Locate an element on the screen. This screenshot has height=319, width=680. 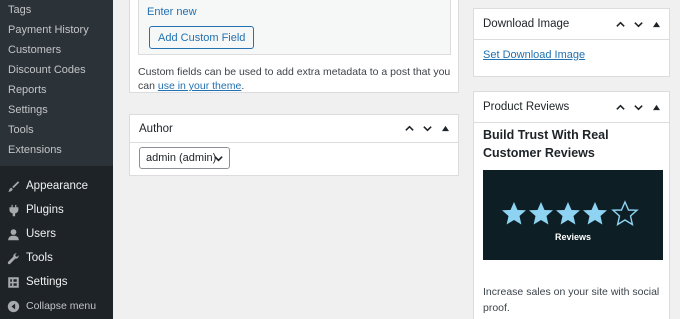
help-text-end: . is located at coordinates (243, 86).